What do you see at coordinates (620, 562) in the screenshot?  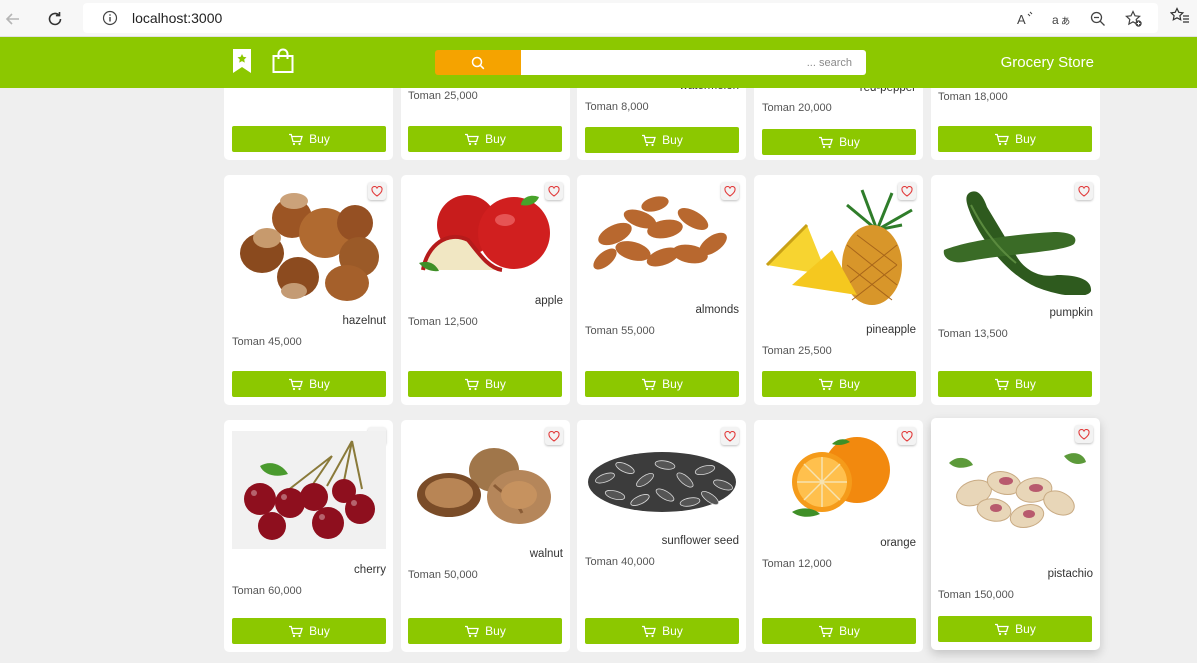 I see `product-price: Toman 40,000` at bounding box center [620, 562].